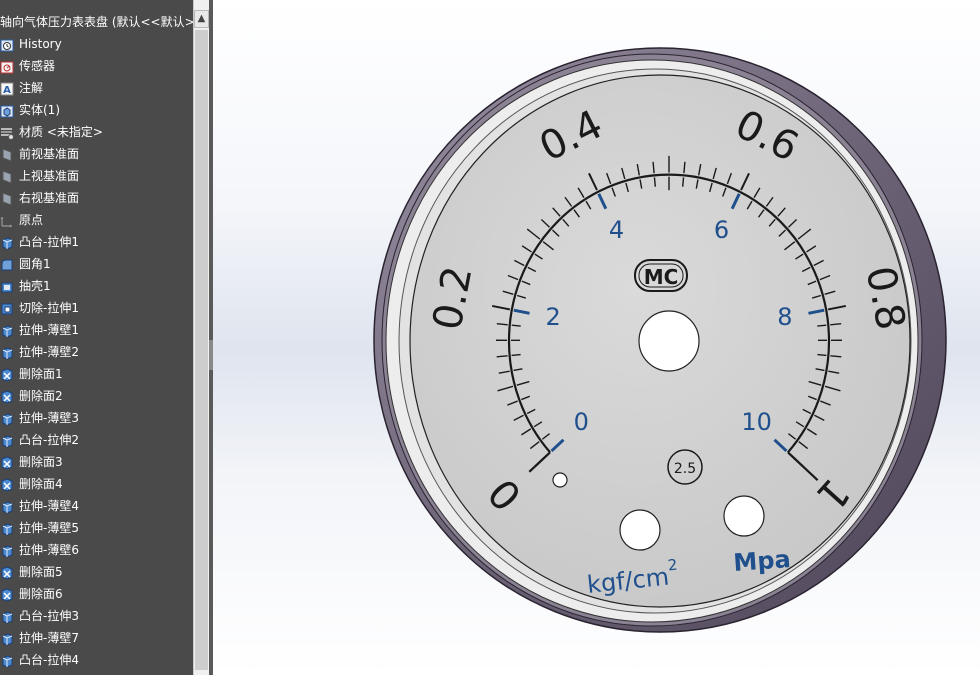 The height and width of the screenshot is (675, 980). What do you see at coordinates (49, 418) in the screenshot?
I see `tree-item-label: 拉伸-薄壁3` at bounding box center [49, 418].